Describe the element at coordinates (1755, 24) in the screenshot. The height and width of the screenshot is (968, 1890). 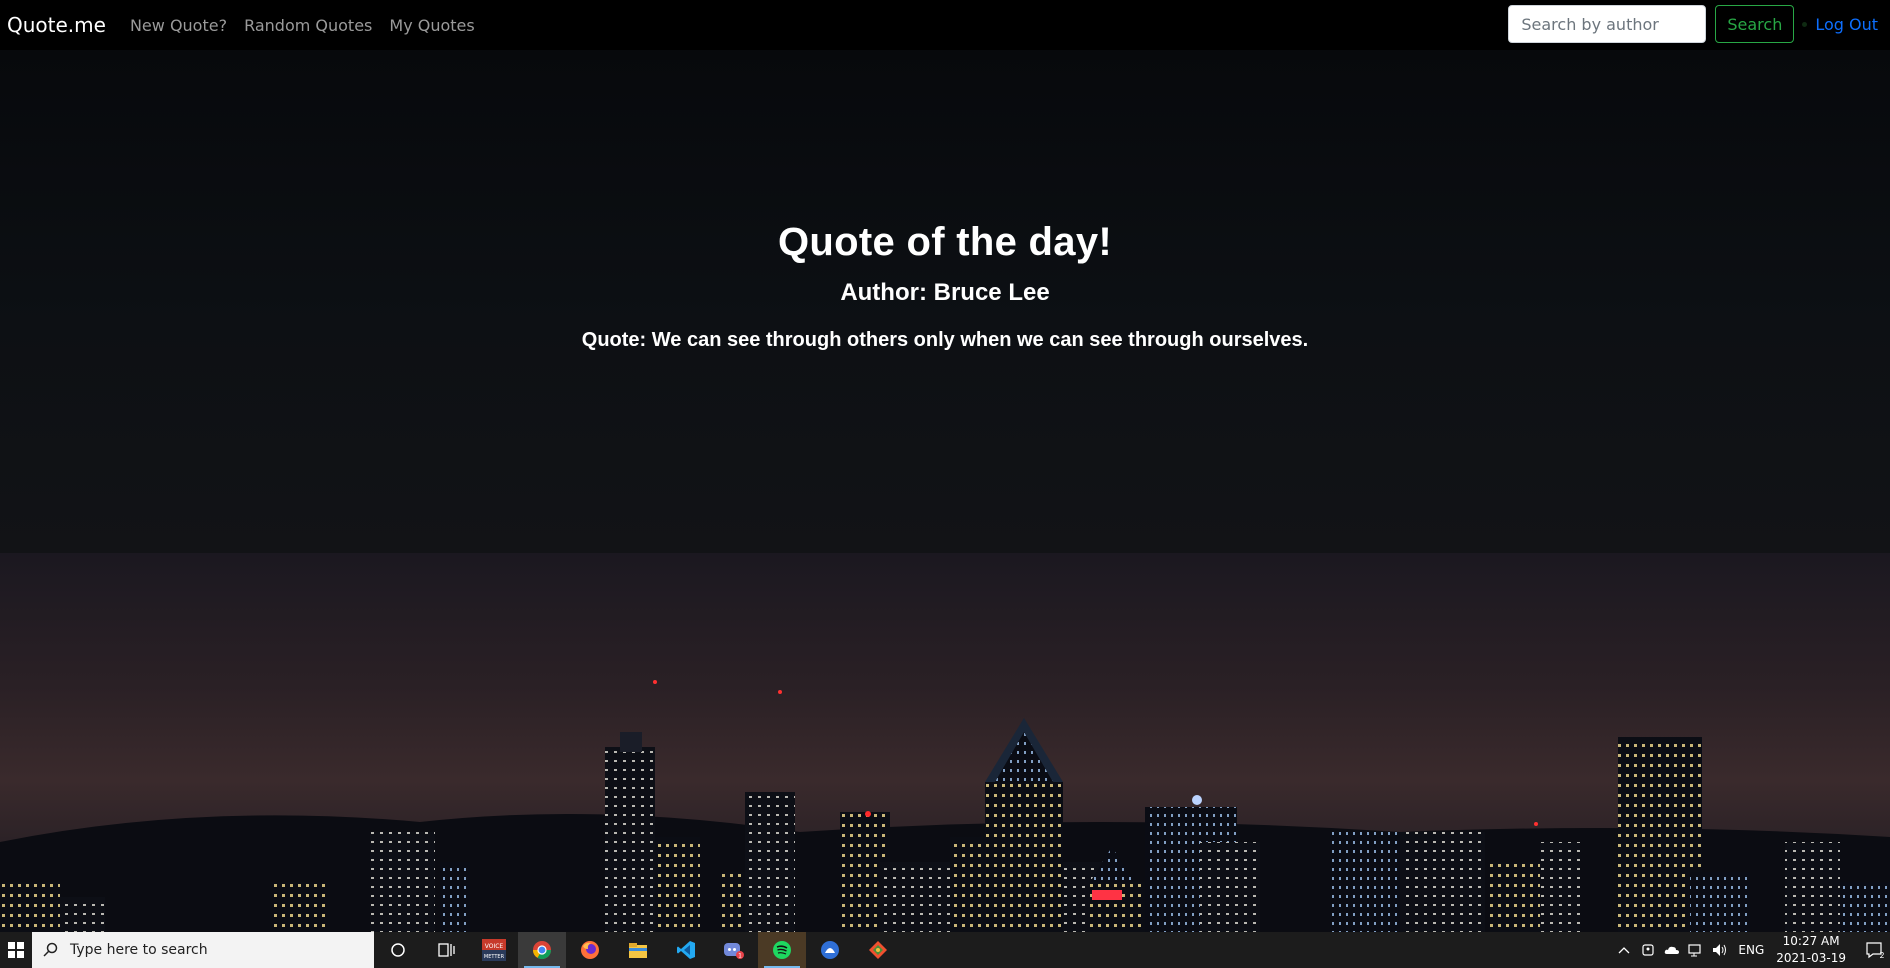
I see `search-button: Search` at that location.